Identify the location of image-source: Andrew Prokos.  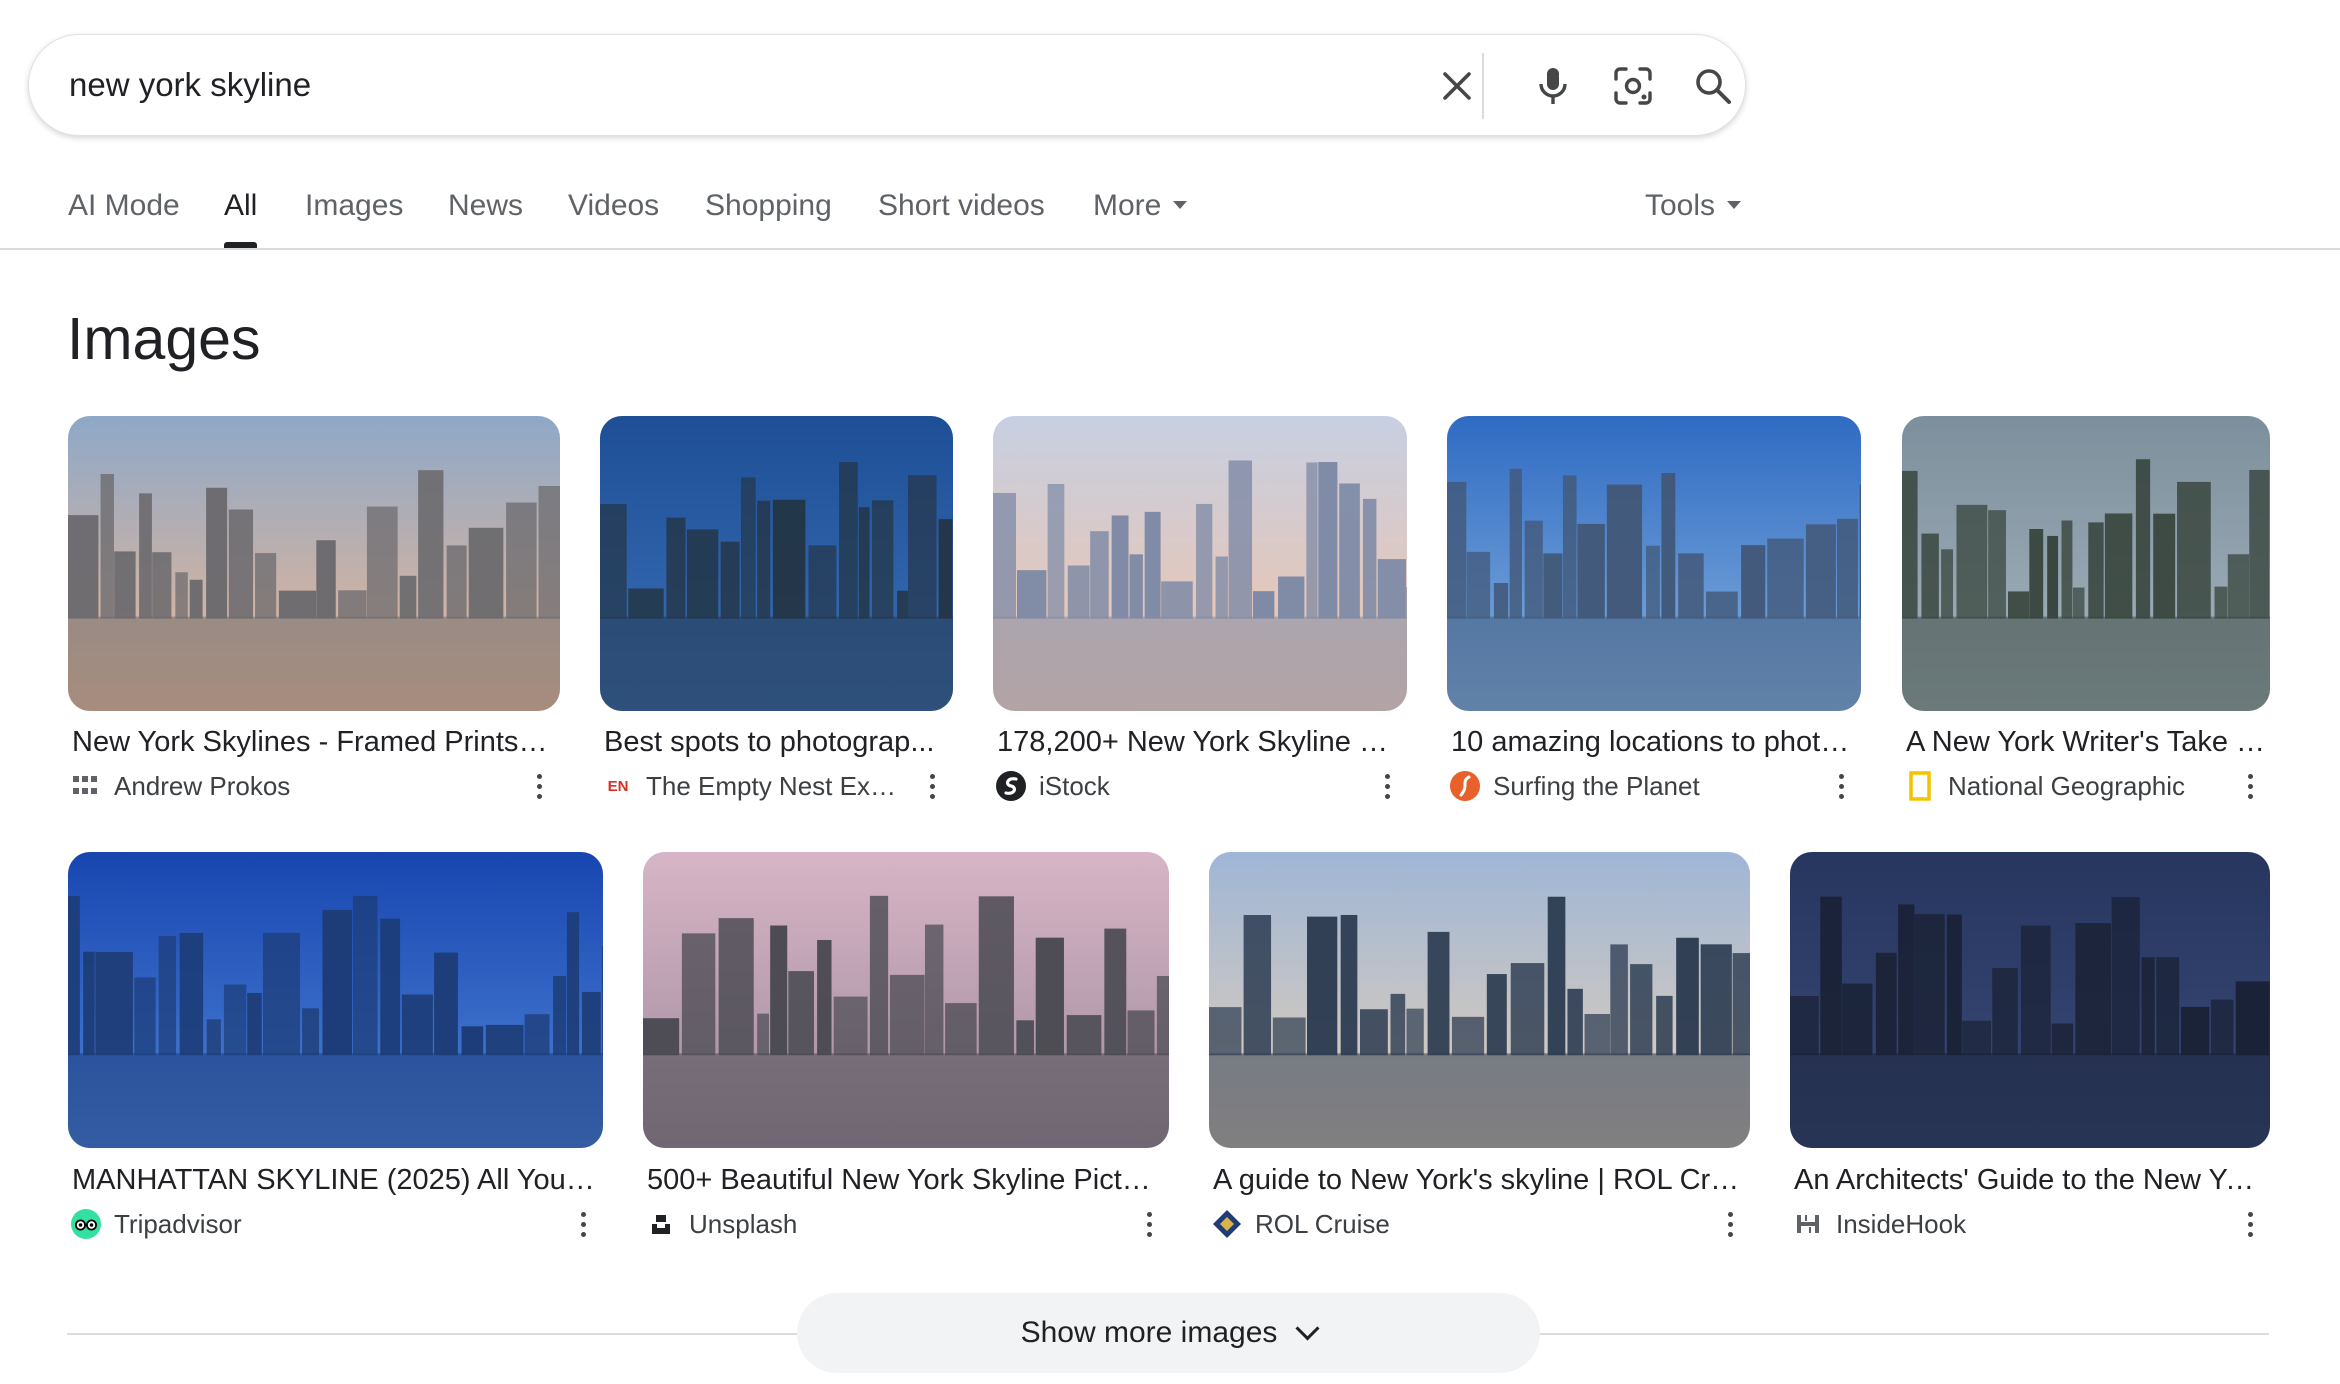
(179, 786).